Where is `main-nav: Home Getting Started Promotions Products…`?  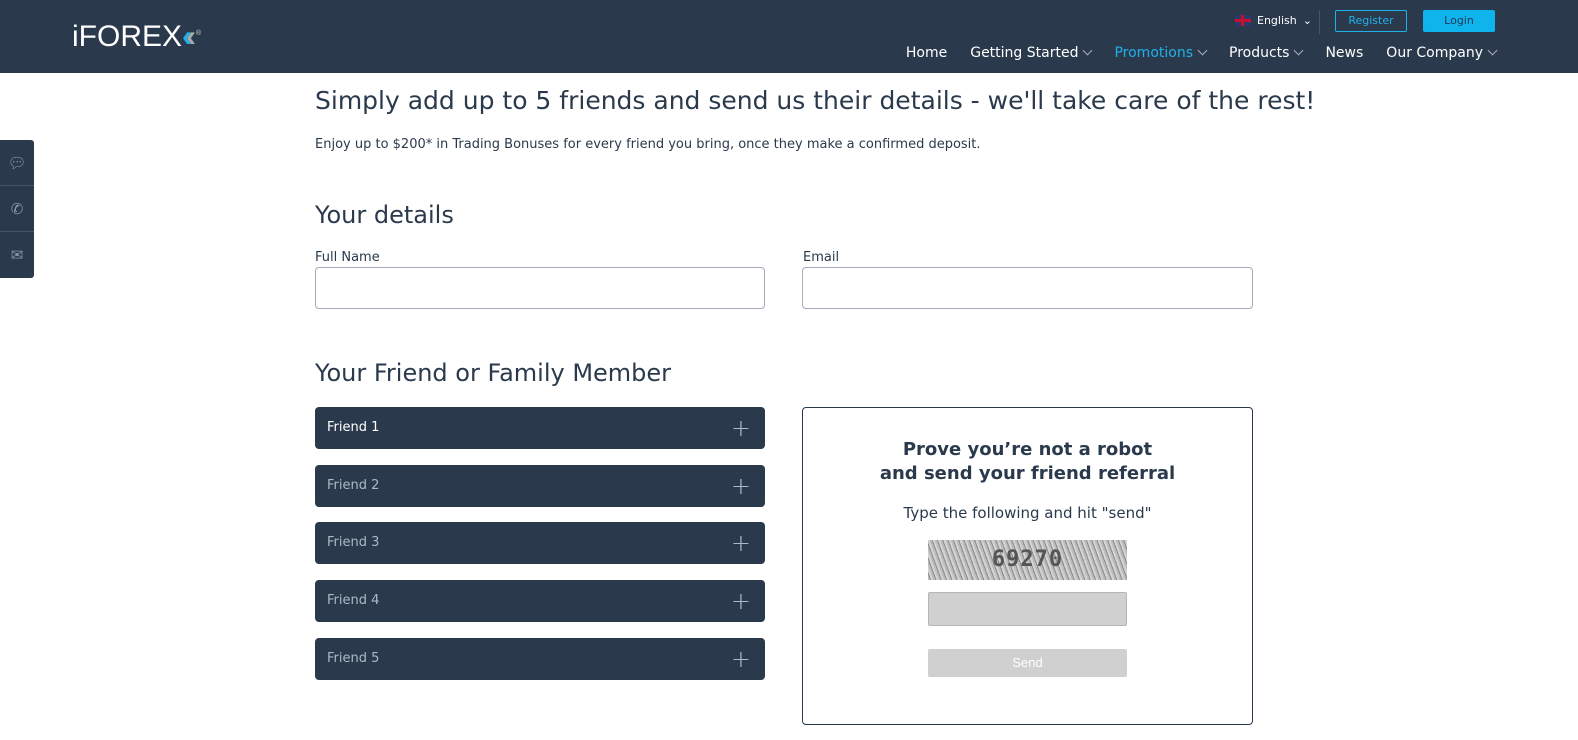
main-nav: Home Getting Started Promotions Products… is located at coordinates (1201, 53).